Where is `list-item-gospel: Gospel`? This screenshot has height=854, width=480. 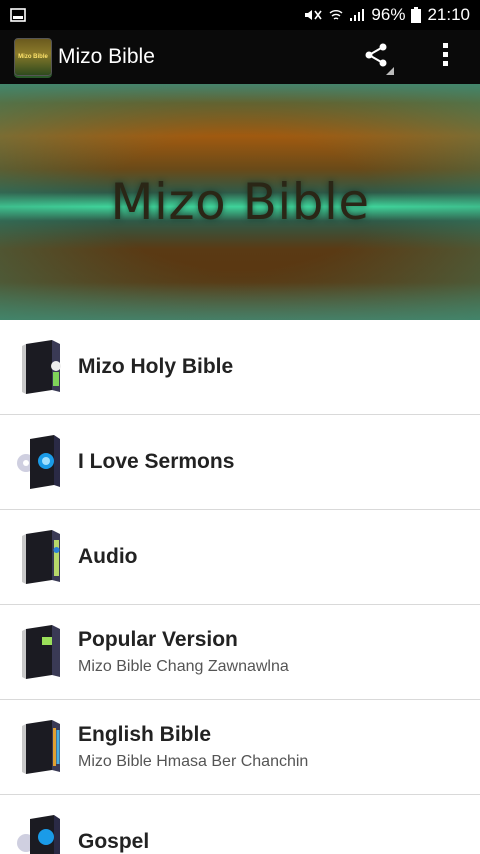
list-item-gospel: Gospel is located at coordinates (240, 824).